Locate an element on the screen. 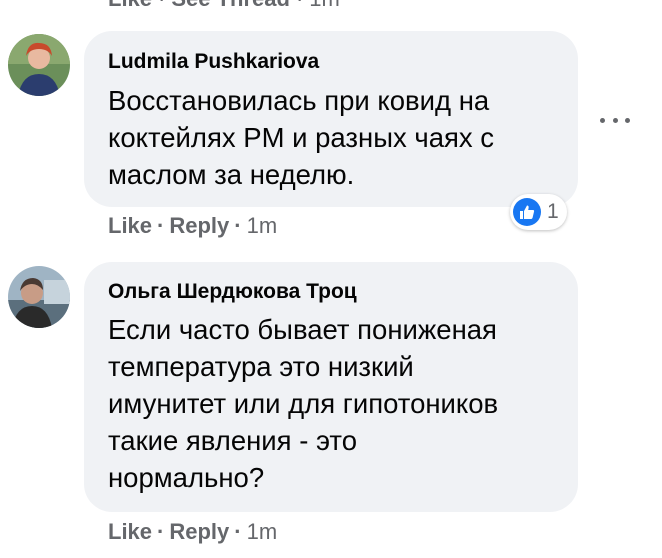 The width and height of the screenshot is (662, 558). comment-text-line: имунитет или для гипотоников is located at coordinates (303, 403).